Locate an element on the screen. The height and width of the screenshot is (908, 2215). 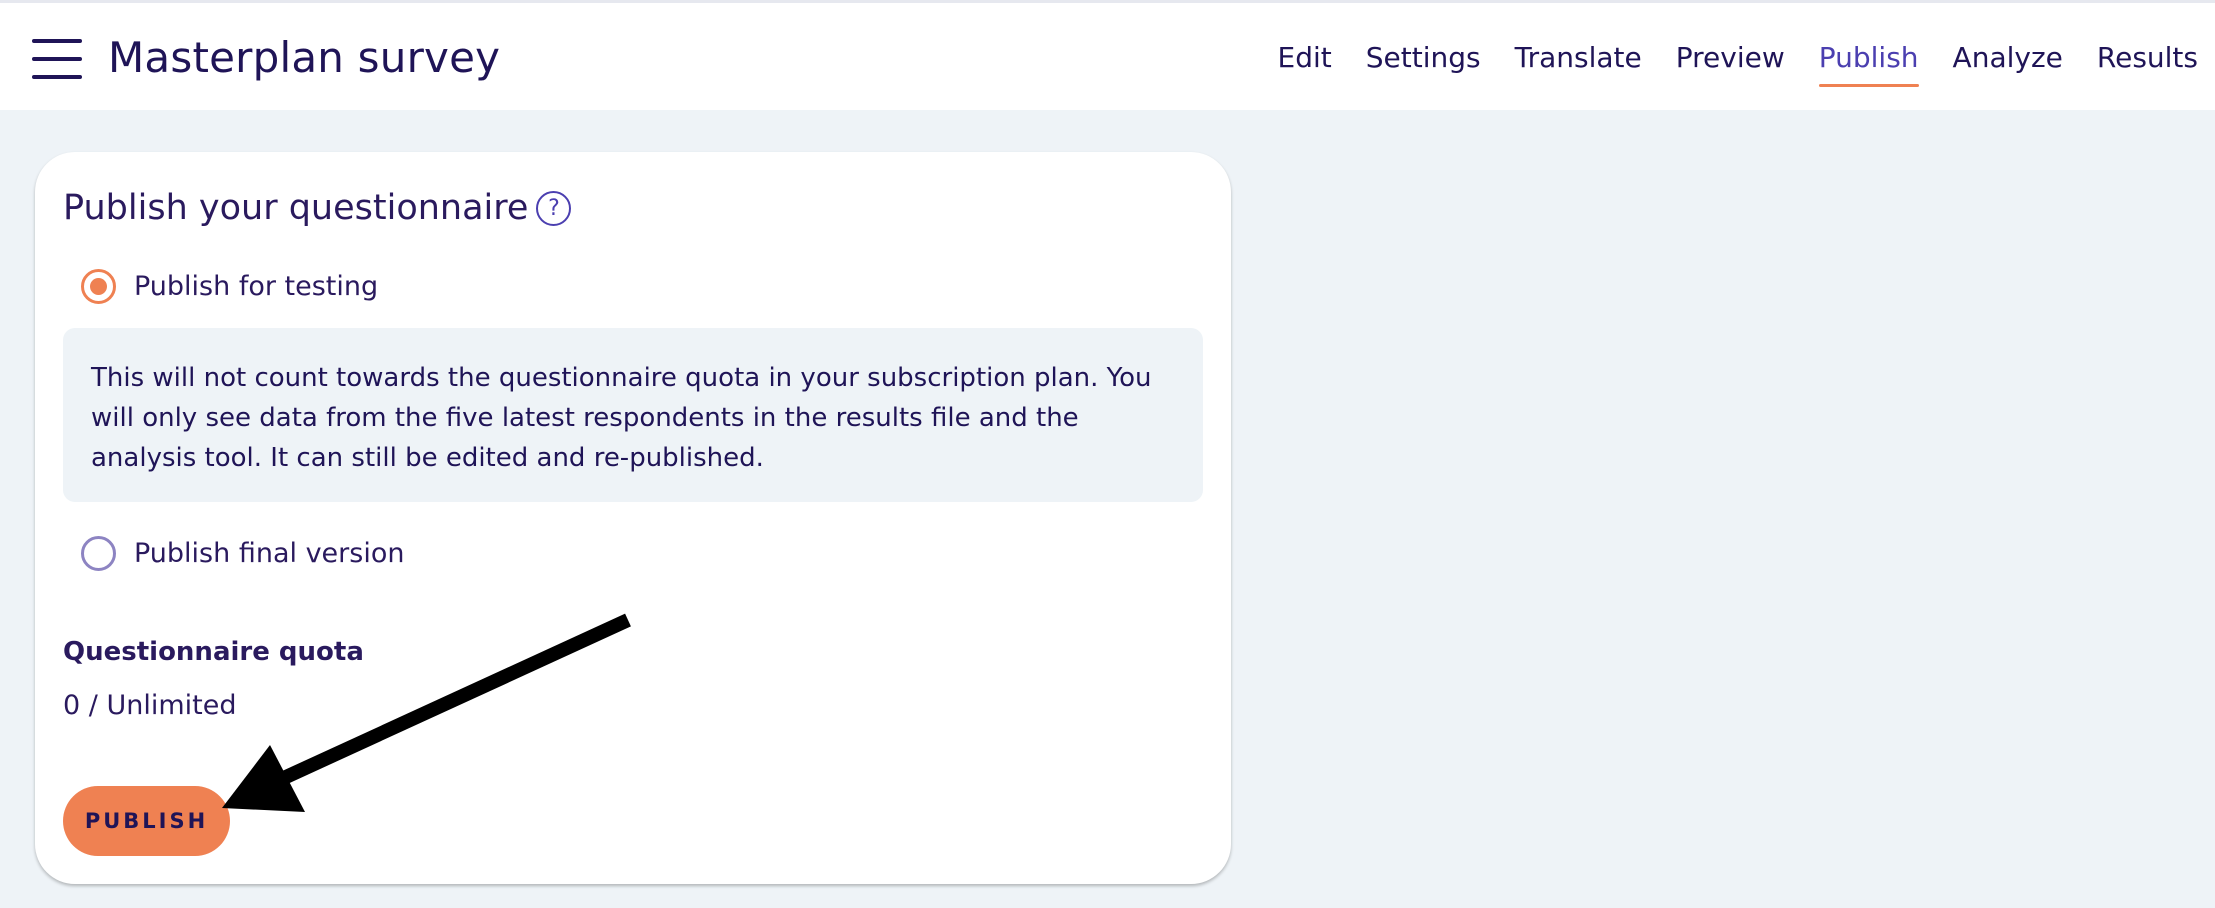
menu-icon is located at coordinates (57, 60).